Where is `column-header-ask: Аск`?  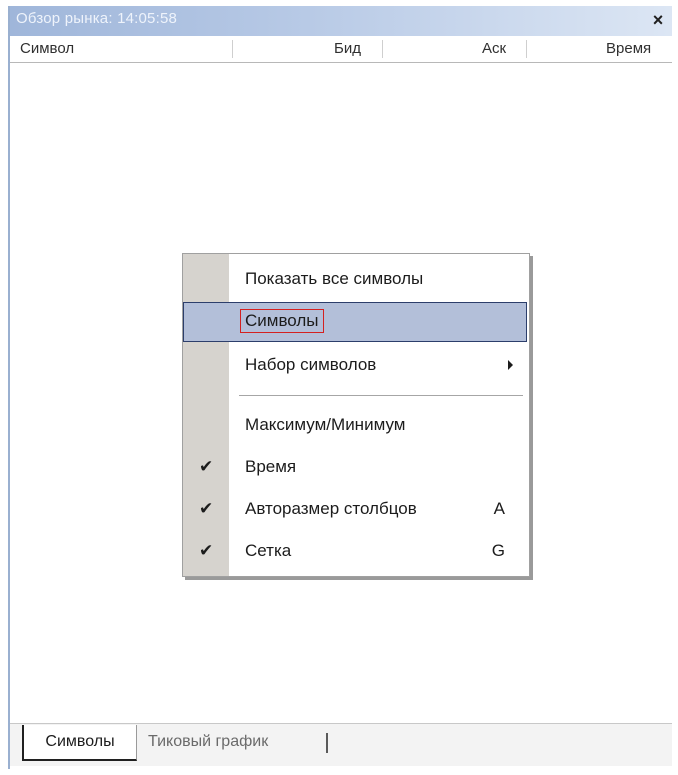
column-header-ask: Аск is located at coordinates (494, 49).